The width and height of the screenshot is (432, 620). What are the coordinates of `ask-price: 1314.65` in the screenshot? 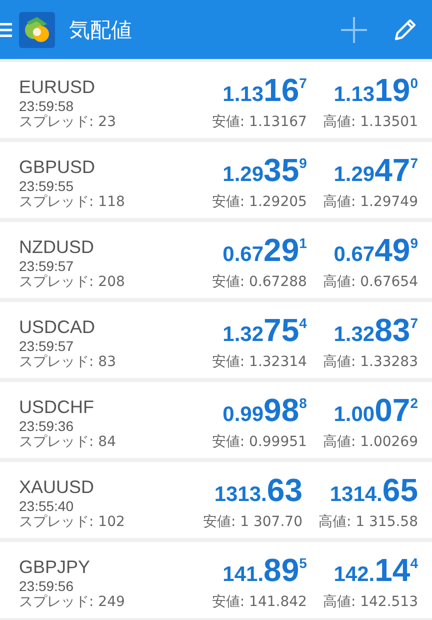 It's located at (374, 490).